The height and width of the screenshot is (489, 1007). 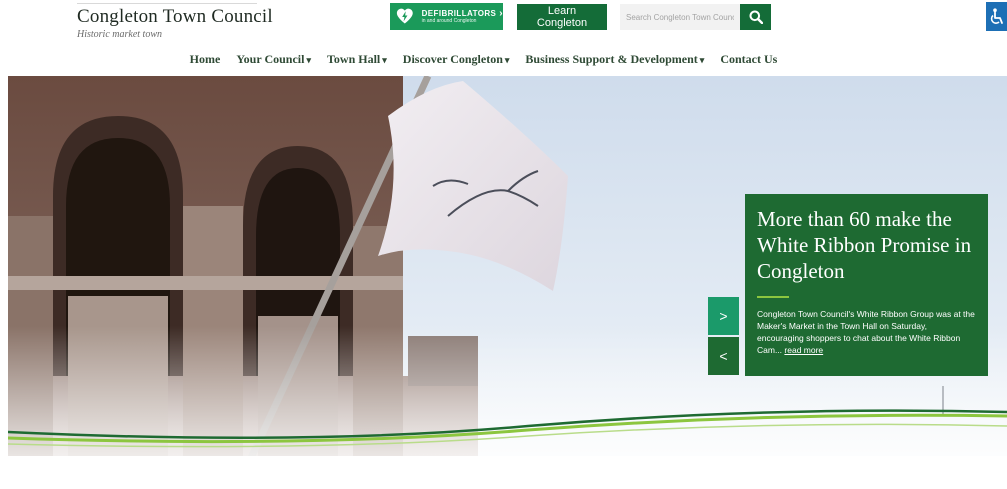 What do you see at coordinates (449, 20) in the screenshot?
I see `defibrillators-subtitle: in and around Congleton` at bounding box center [449, 20].